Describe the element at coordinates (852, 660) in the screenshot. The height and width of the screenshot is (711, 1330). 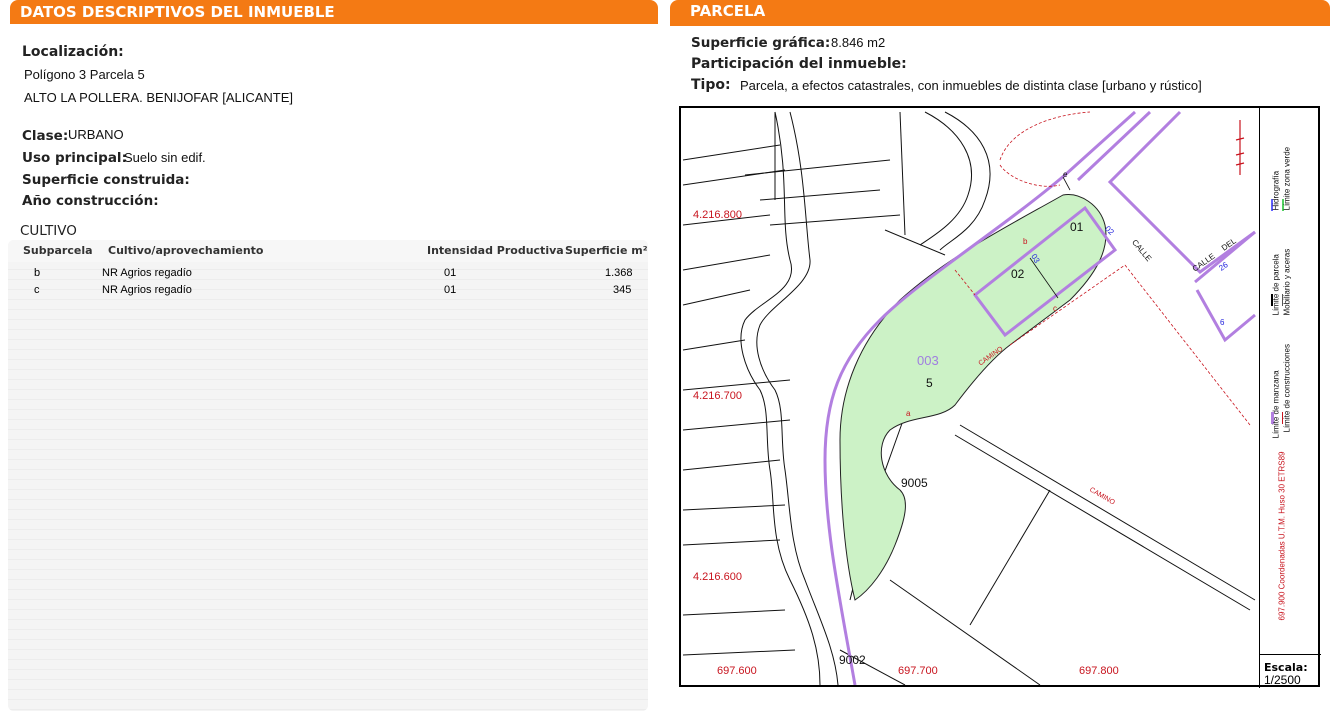
I see `road-9002-label: 9002` at that location.